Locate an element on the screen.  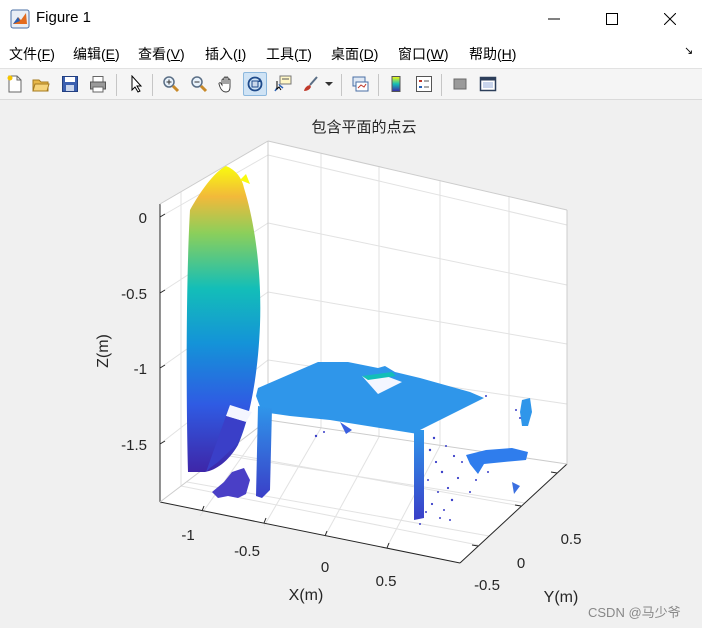
z-tick-label: -1 is located at coordinates (140, 369).